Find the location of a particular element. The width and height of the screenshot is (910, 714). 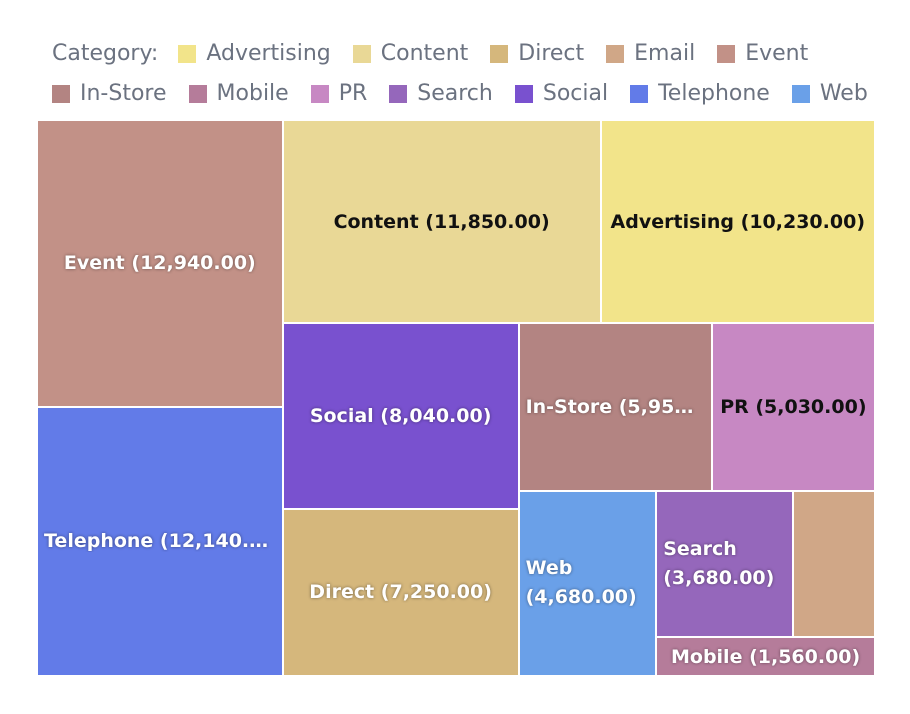

treemap-cell-label: Telephone (12,140.00) is located at coordinates (163, 541).